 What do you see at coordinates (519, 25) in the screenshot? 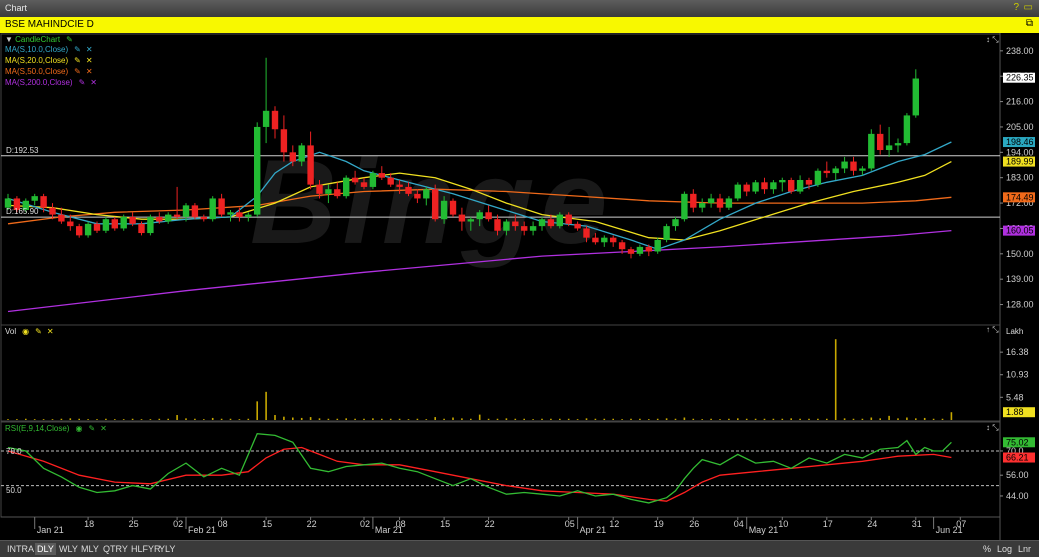
I see `chart-header: BSE MAHINDCIE D ⧉` at bounding box center [519, 25].